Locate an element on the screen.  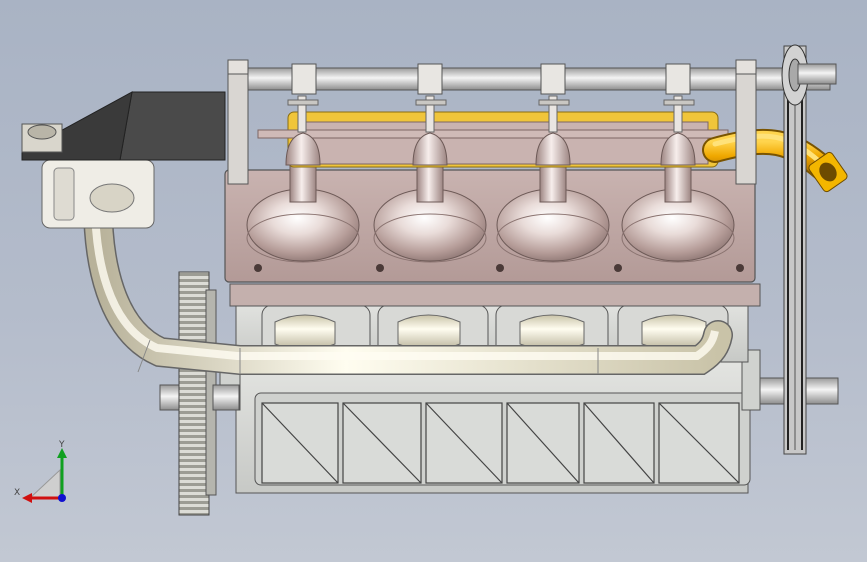
triad-x-label: X is located at coordinates (17, 493).